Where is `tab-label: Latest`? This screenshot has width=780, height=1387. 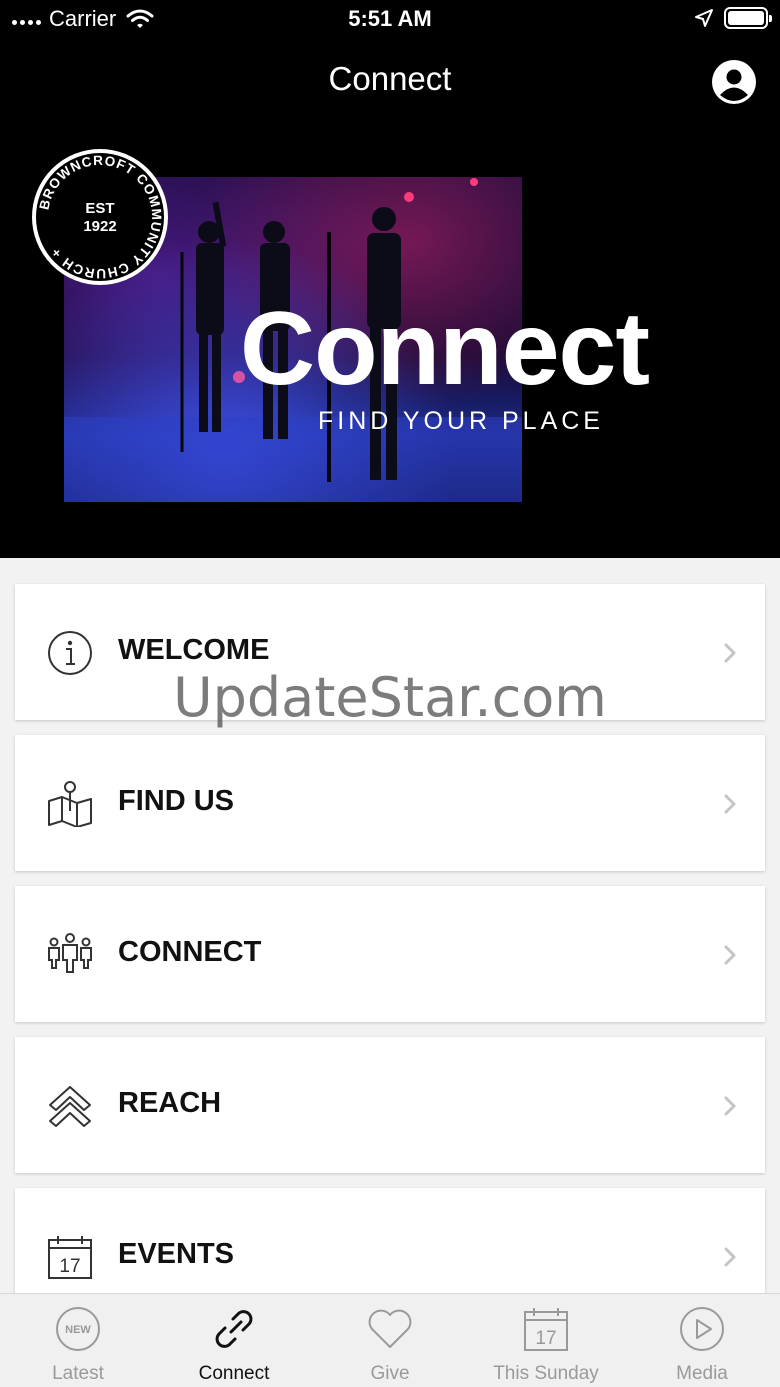
tab-label: Latest is located at coordinates (78, 1373).